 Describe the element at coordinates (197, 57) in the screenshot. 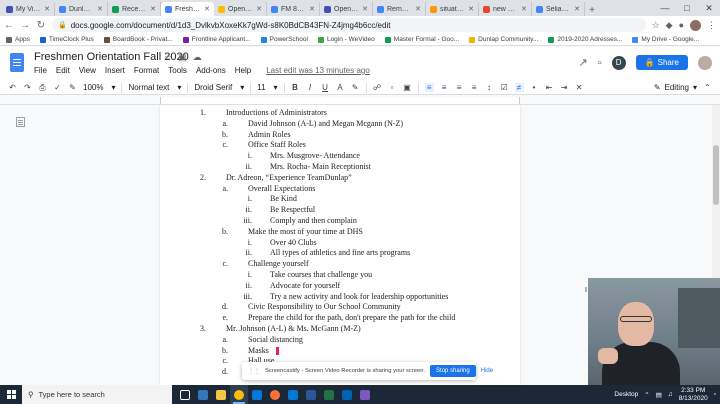

I see `cloud-icon: ☁` at that location.